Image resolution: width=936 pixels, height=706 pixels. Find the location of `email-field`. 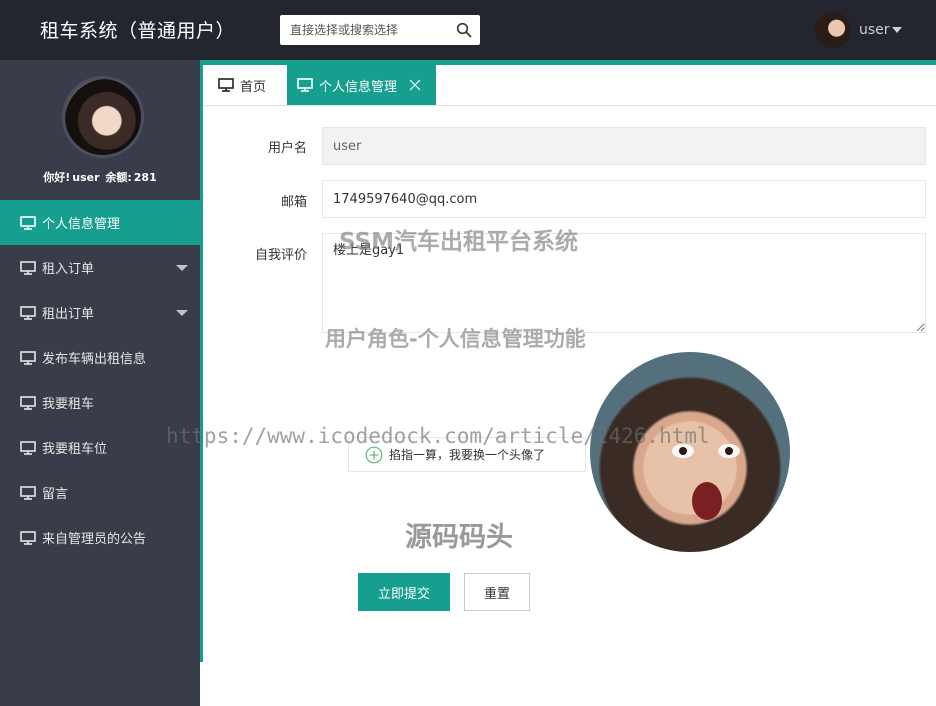

email-field is located at coordinates (624, 199).